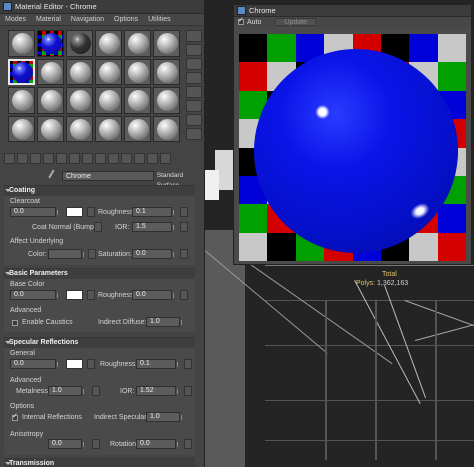  I want to click on material-name-field: Chrome, so click(108, 176).